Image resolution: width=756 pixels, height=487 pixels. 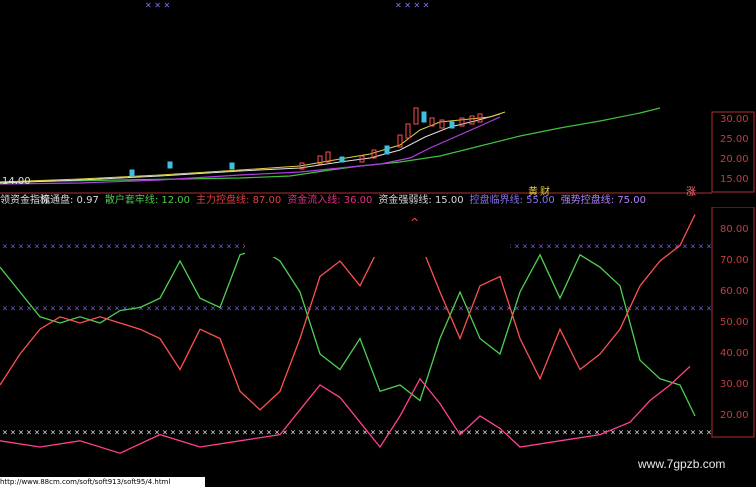 What do you see at coordinates (734, 159) in the screenshot?
I see `price-tick-20: 20.00` at bounding box center [734, 159].